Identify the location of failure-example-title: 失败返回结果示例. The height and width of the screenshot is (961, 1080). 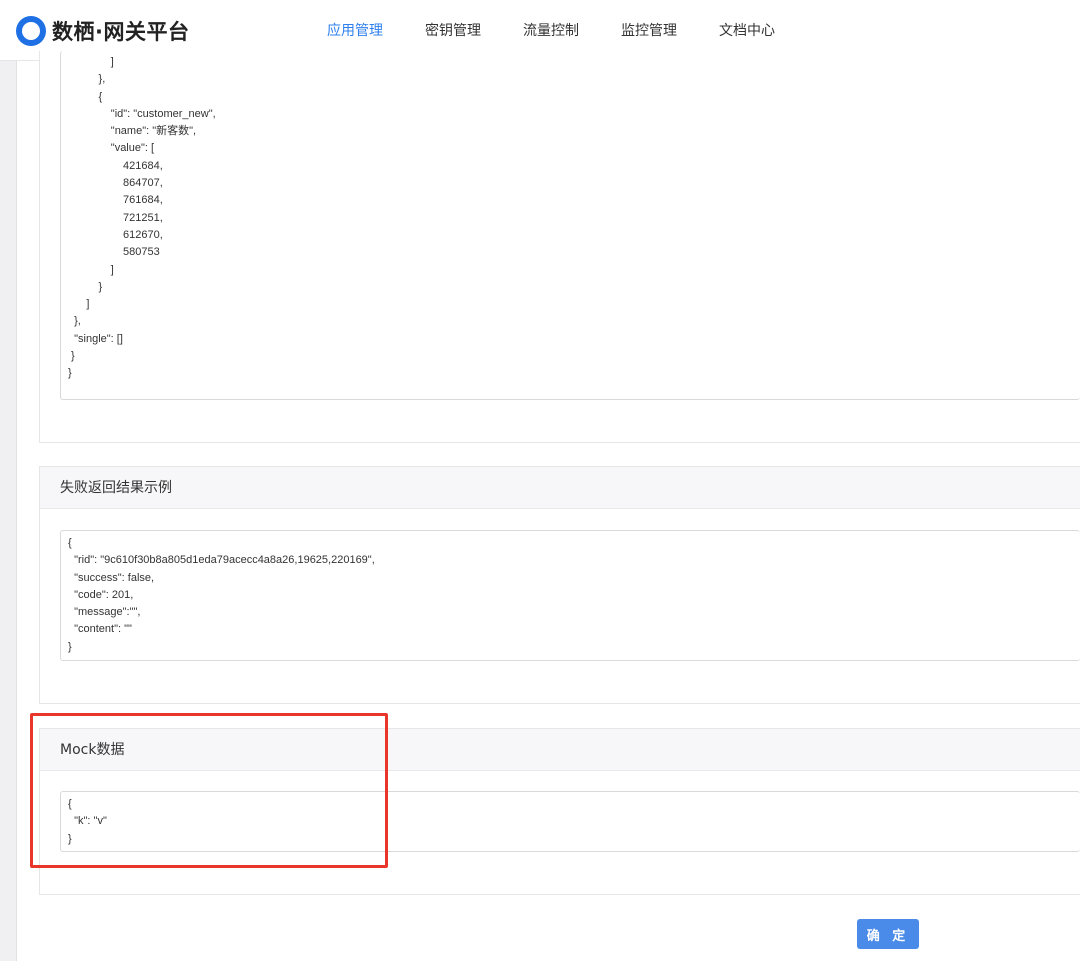
(560, 488).